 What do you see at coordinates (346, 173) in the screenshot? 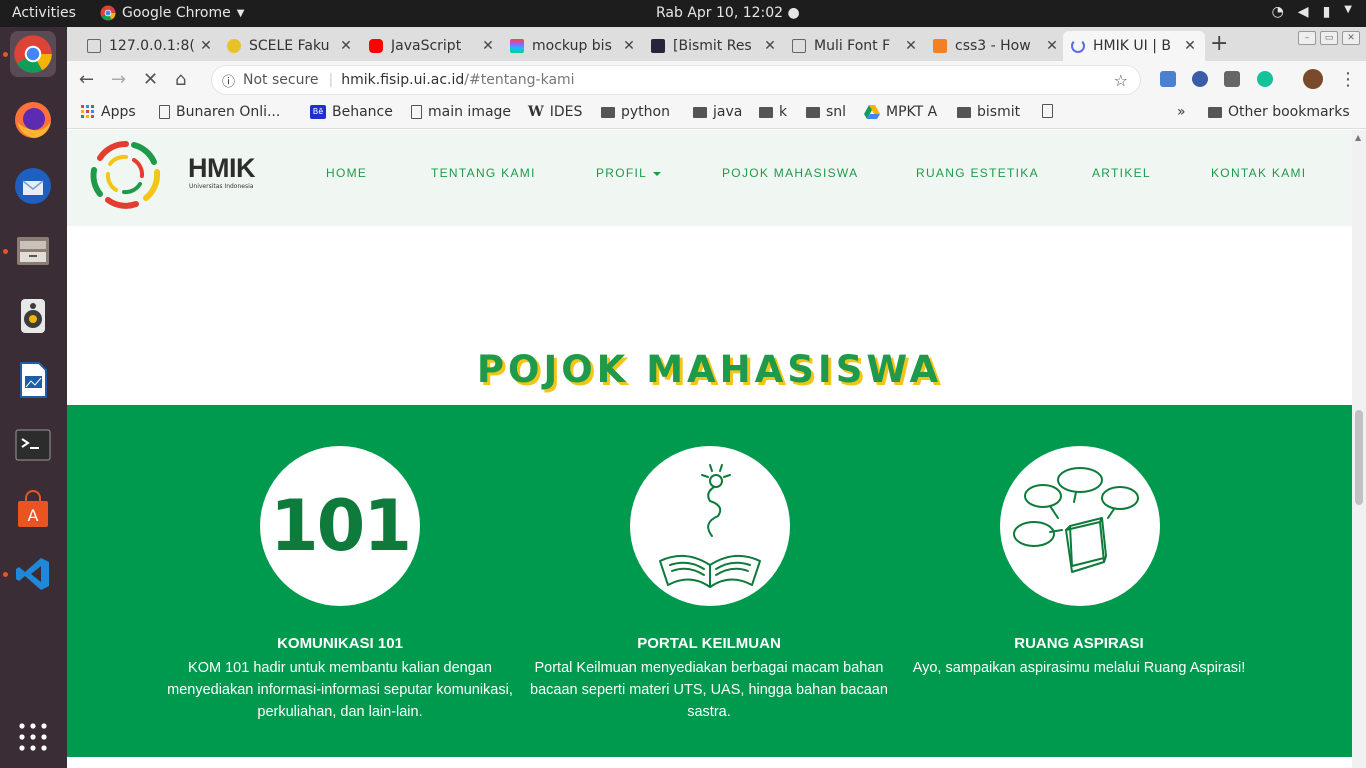
I see `nav-home: HOME` at bounding box center [346, 173].